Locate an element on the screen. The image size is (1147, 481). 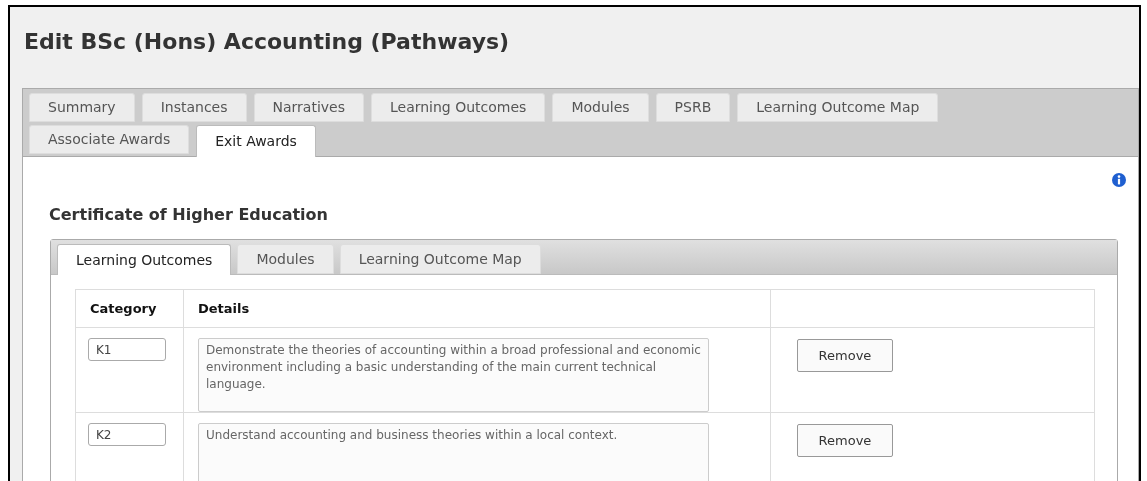
info-icon is located at coordinates (1119, 180).